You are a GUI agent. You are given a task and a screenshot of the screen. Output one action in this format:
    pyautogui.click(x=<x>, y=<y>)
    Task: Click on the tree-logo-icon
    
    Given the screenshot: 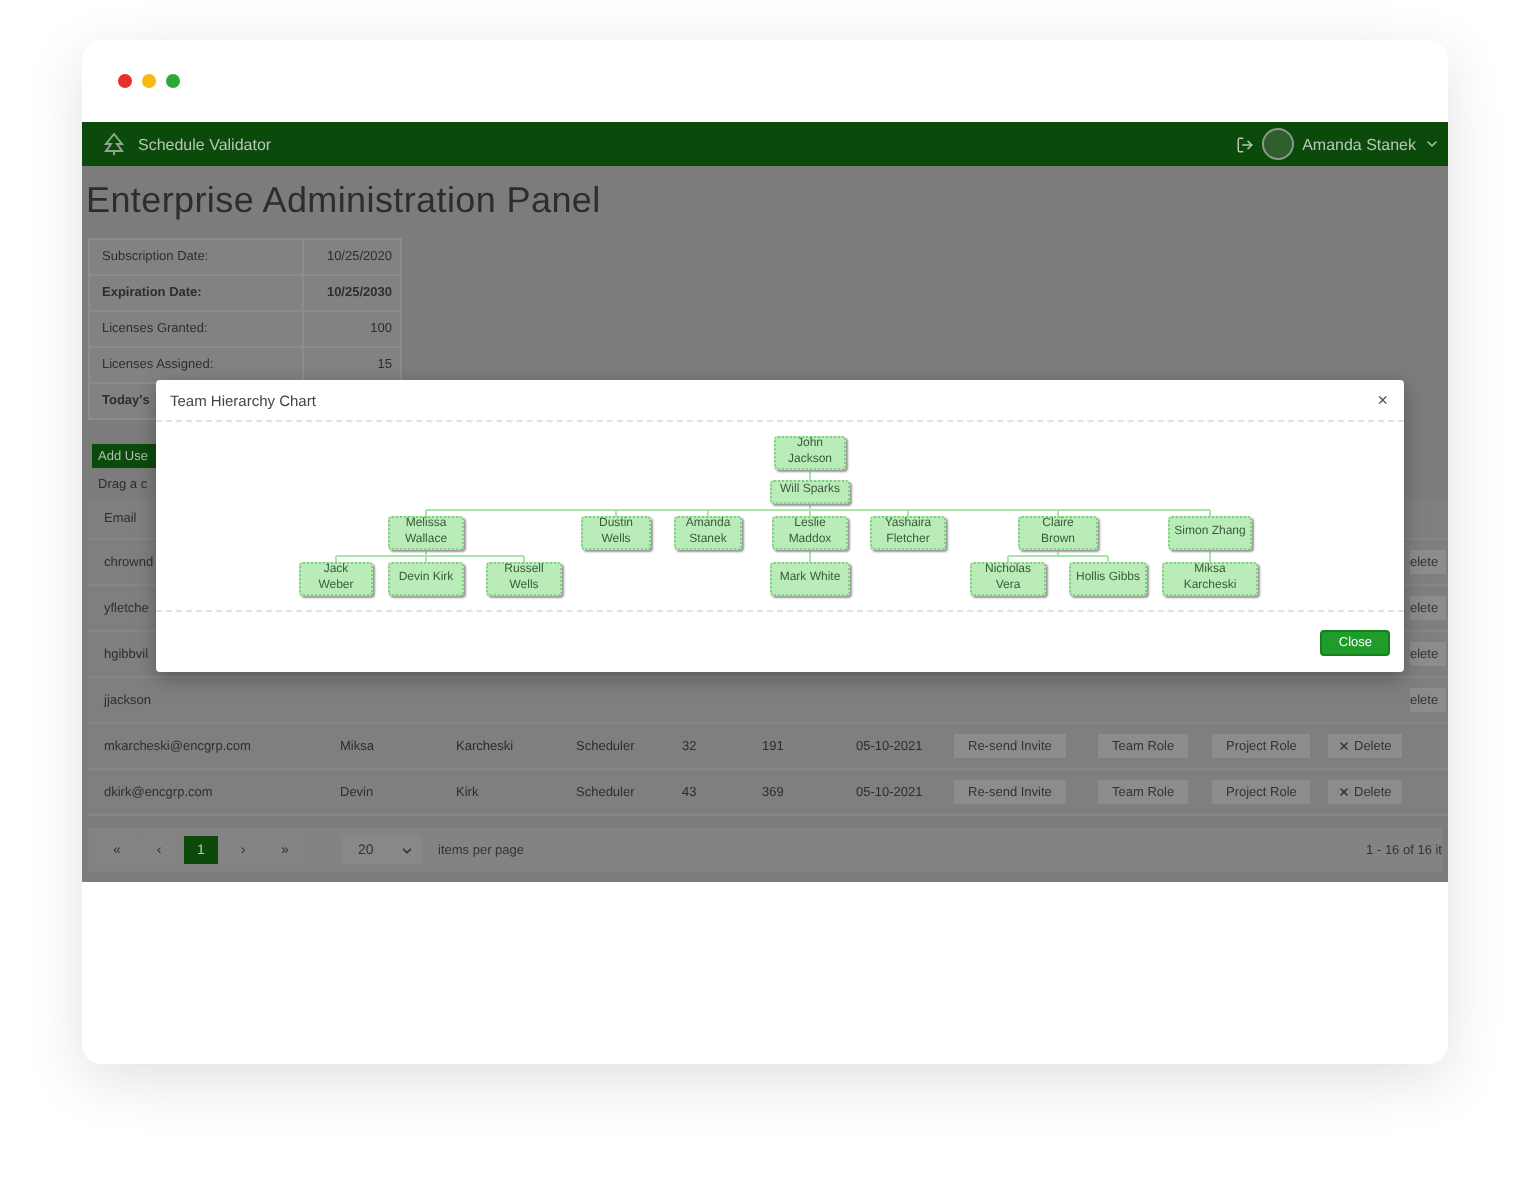 What is the action you would take?
    pyautogui.click(x=114, y=144)
    